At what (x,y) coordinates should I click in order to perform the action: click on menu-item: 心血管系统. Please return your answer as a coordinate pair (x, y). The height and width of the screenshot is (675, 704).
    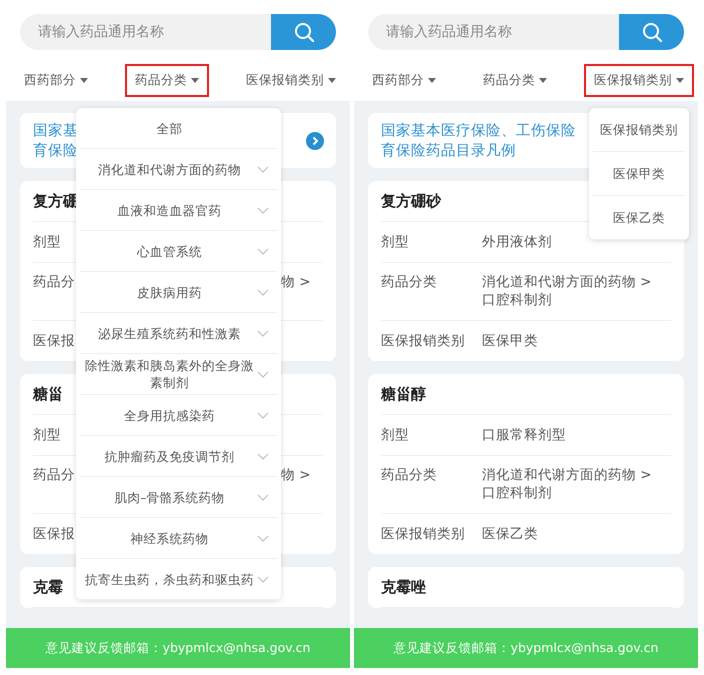
    Looking at the image, I should click on (178, 251).